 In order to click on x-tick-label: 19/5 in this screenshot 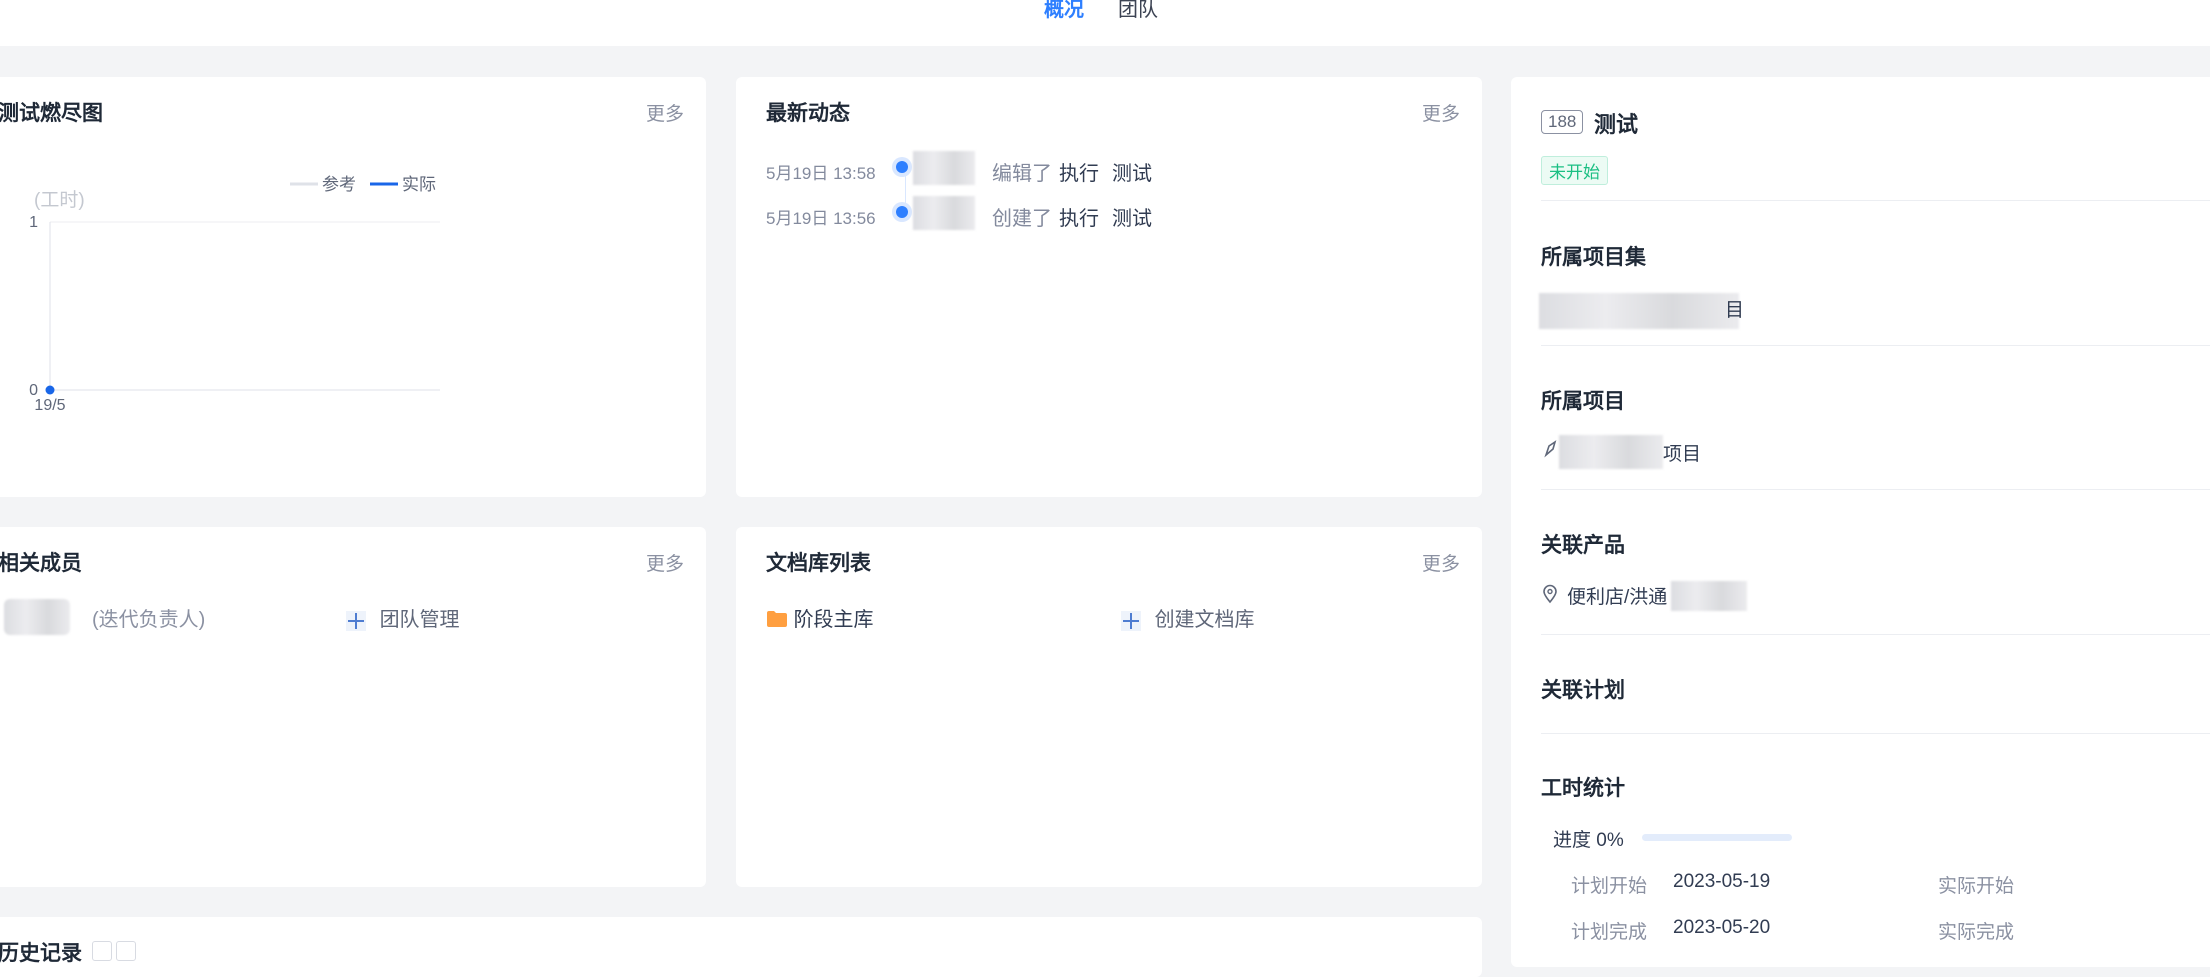, I will do `click(49, 405)`.